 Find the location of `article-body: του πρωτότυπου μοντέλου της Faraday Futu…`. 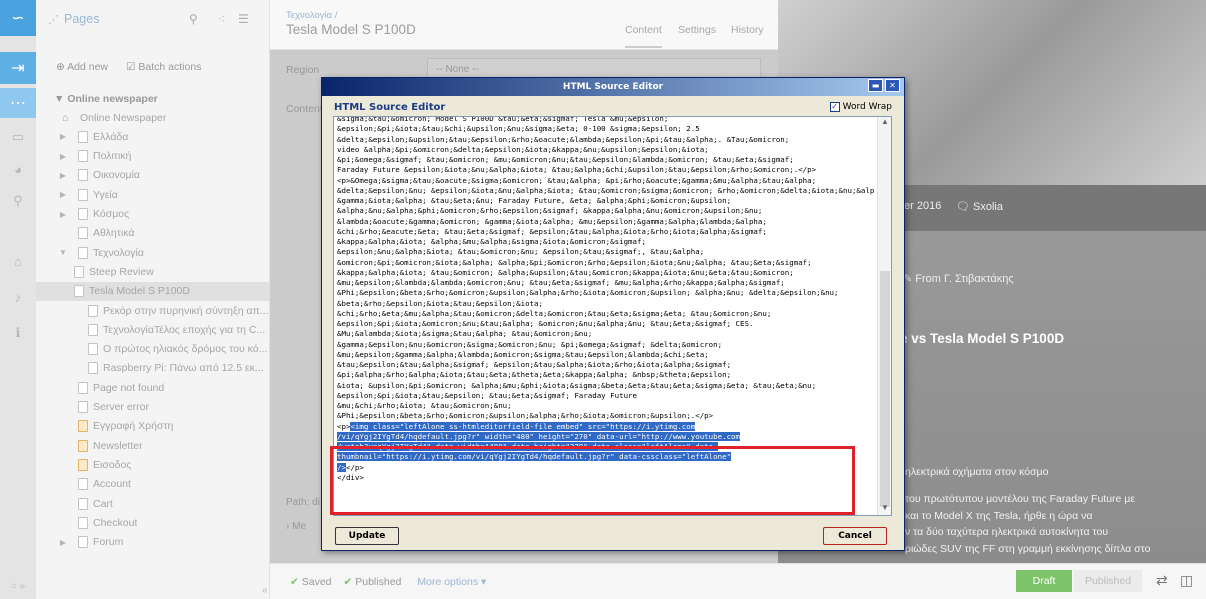

article-body: του πρωτότυπου μοντέλου της Faraday Futu… is located at coordinates (1053, 524).